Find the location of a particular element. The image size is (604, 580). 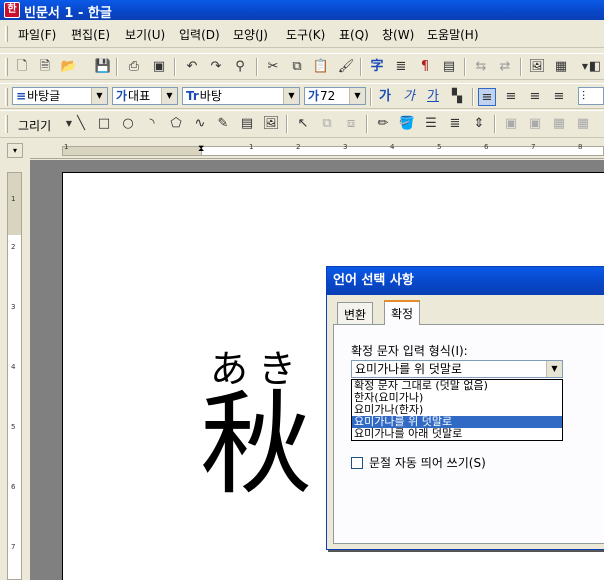

picture-icon: 🖼 is located at coordinates (537, 67).